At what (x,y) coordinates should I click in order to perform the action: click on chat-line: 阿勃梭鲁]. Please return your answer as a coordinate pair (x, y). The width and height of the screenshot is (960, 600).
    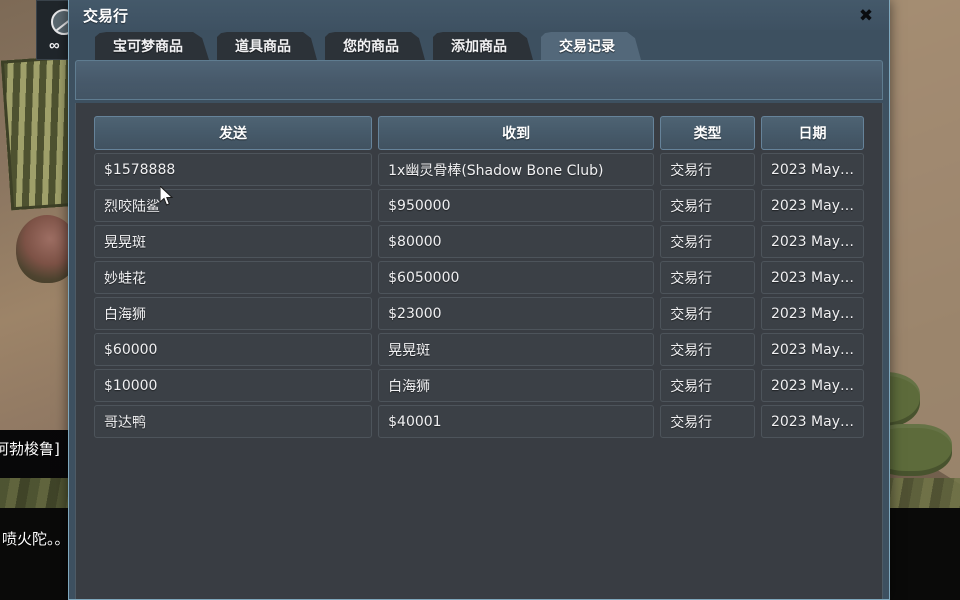
    Looking at the image, I should click on (30, 449).